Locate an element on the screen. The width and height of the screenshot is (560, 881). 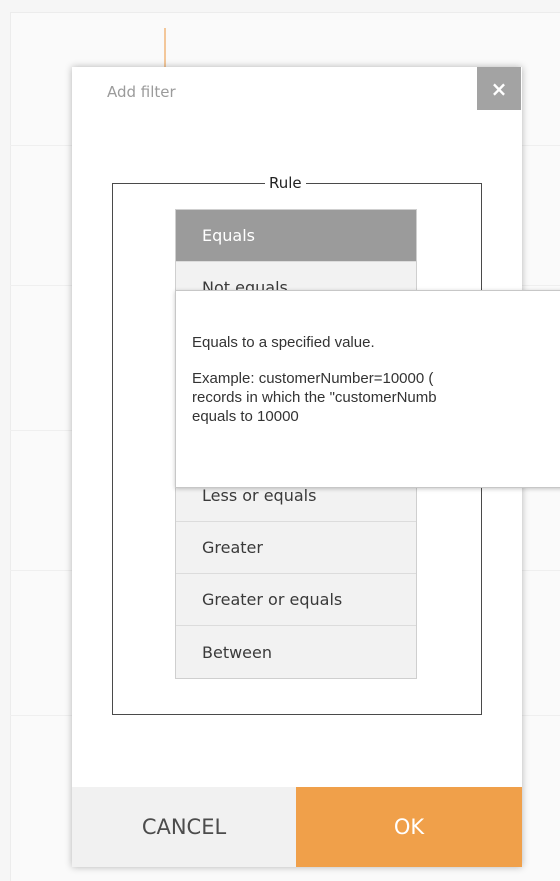
rule-option-greater: Greater is located at coordinates (296, 548).